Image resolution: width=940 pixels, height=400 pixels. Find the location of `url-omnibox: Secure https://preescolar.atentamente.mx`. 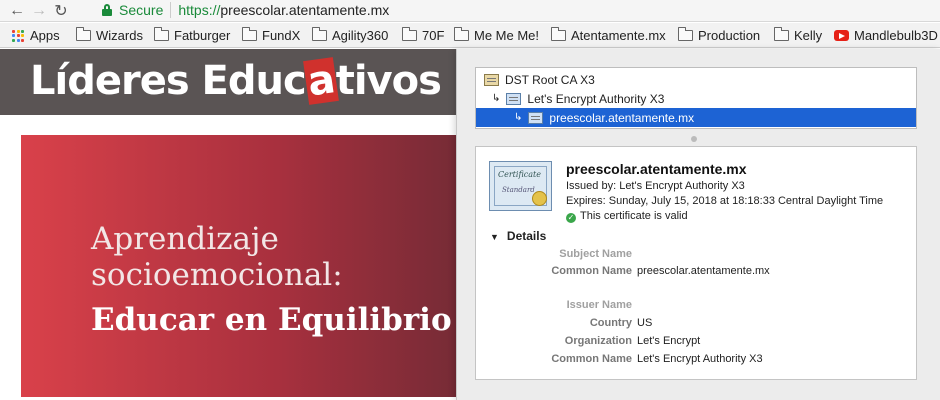

url-omnibox: Secure https://preescolar.atentamente.mx is located at coordinates (516, 10).